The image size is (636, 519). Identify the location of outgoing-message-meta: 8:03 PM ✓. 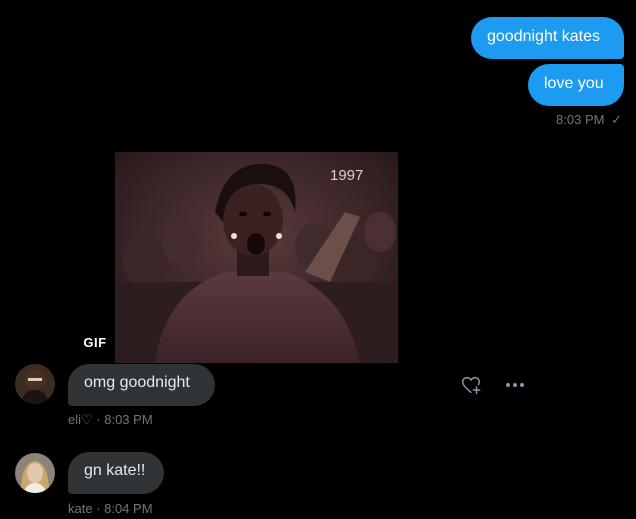
(589, 120).